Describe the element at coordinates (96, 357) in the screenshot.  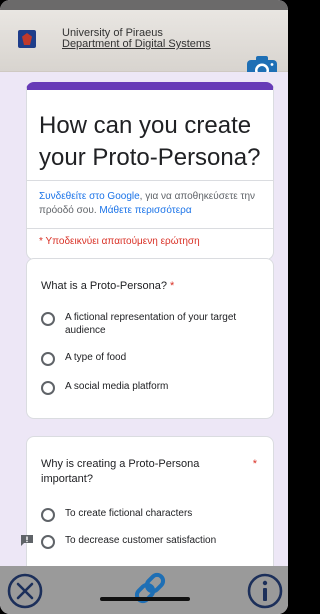
I see `option-label: A type of food` at that location.